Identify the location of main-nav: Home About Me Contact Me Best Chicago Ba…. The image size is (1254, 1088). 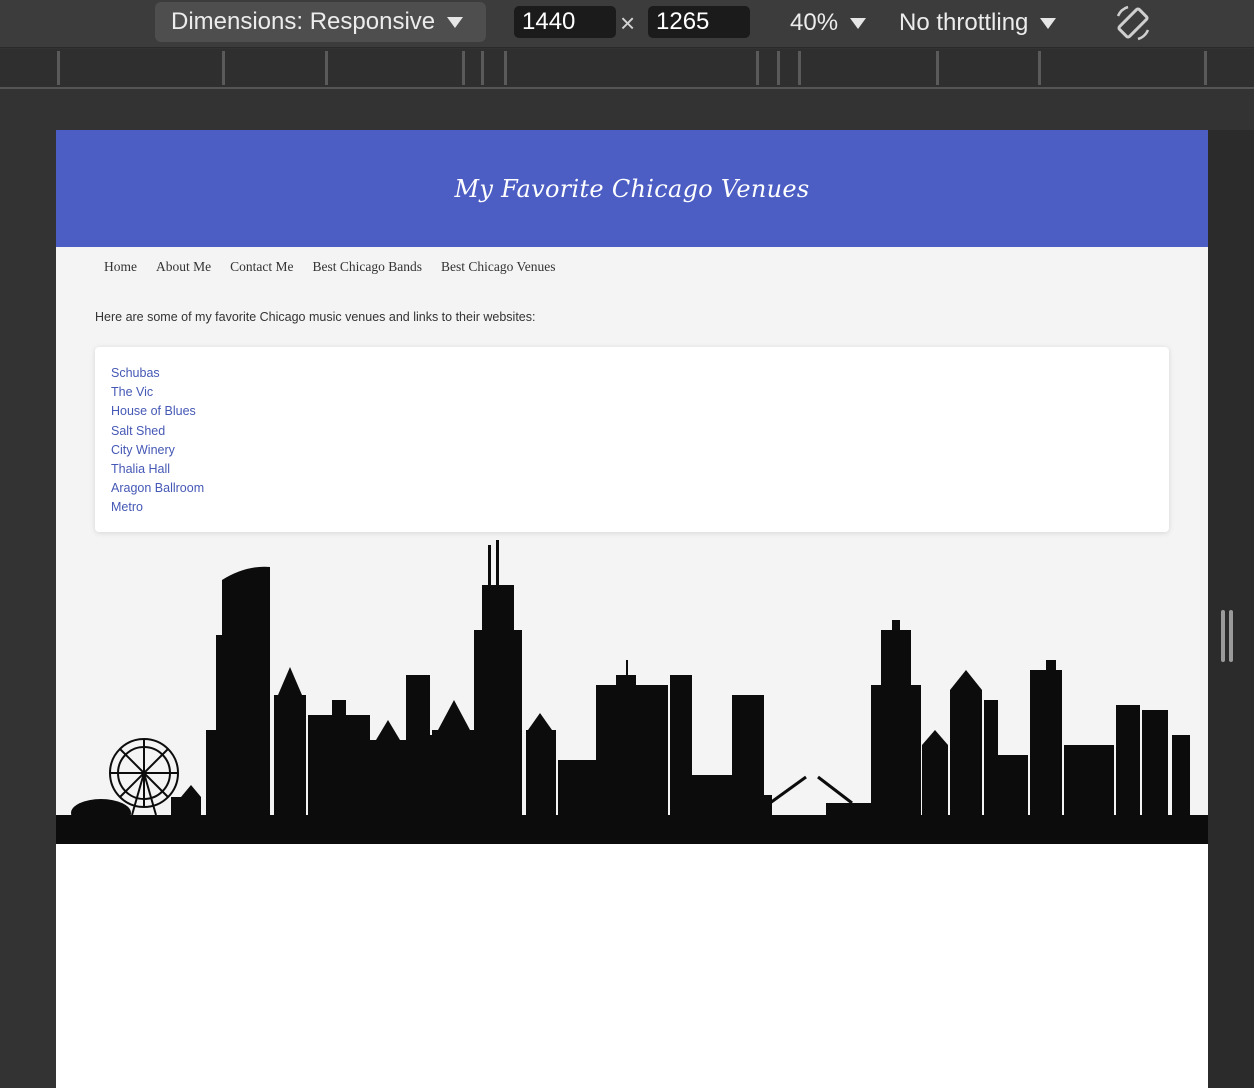
(339, 267).